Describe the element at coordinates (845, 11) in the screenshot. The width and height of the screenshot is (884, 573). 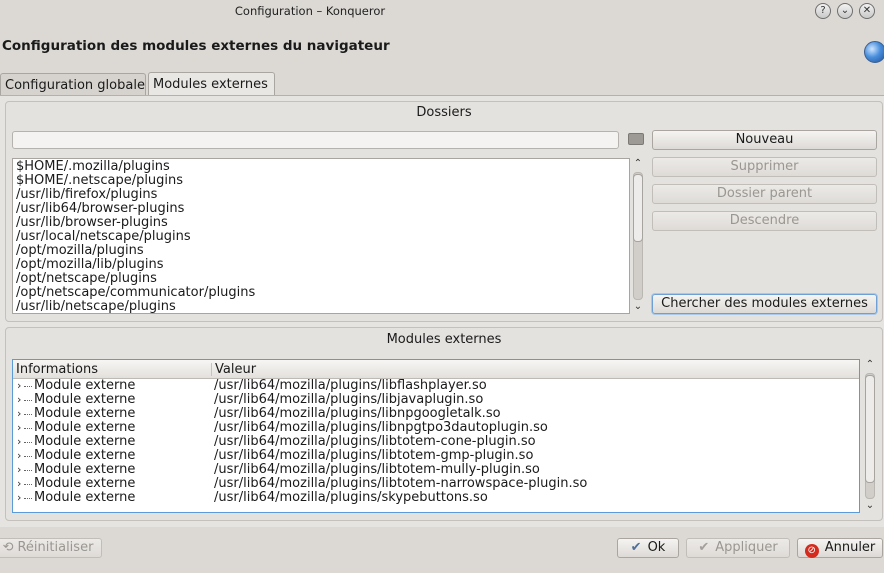
I see `minimize-button: ⌄` at that location.